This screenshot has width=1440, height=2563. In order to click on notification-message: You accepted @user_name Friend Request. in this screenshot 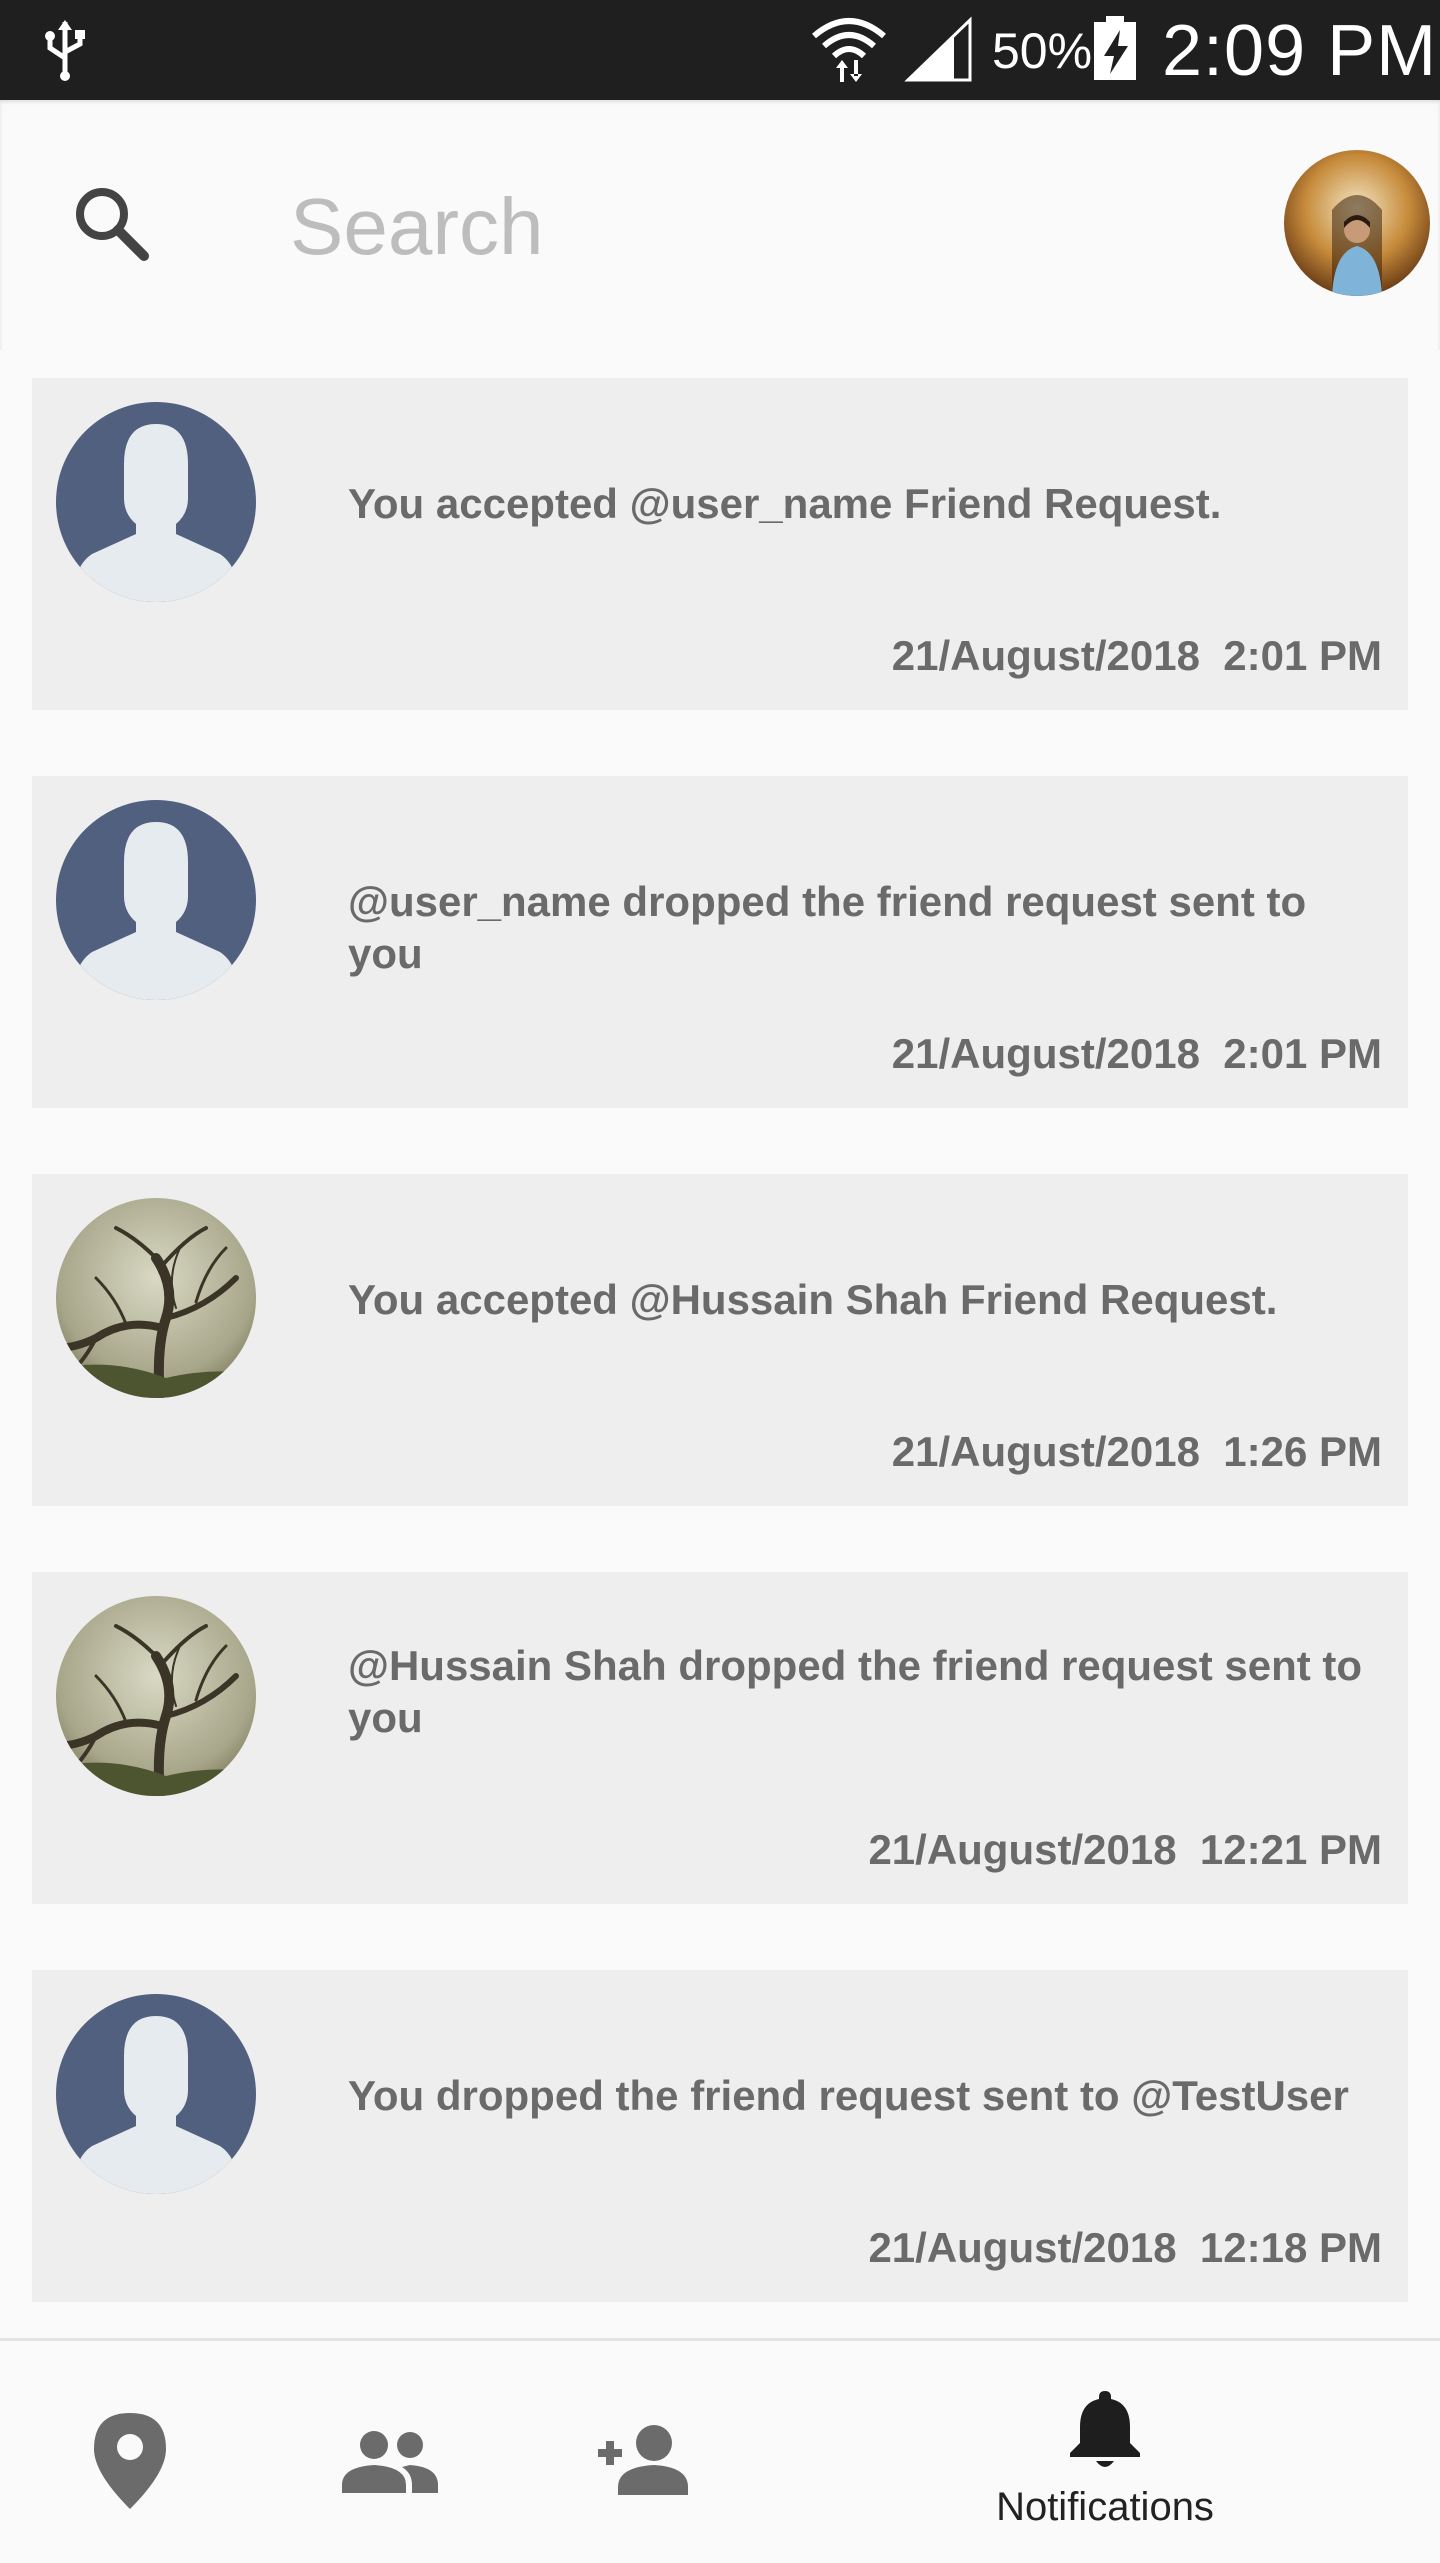, I will do `click(785, 503)`.